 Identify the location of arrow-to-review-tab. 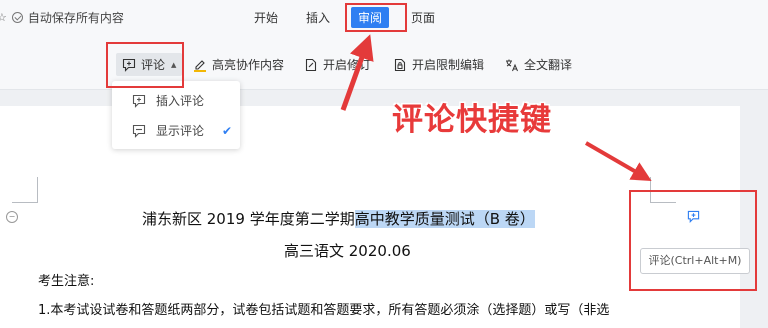
(357, 72).